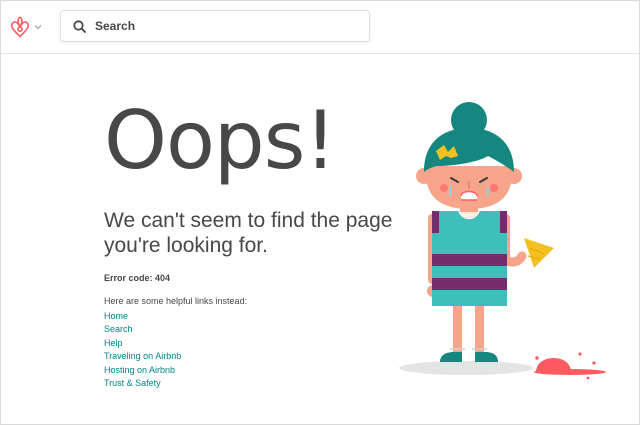 The width and height of the screenshot is (640, 425). I want to click on list-item: Home, so click(142, 316).